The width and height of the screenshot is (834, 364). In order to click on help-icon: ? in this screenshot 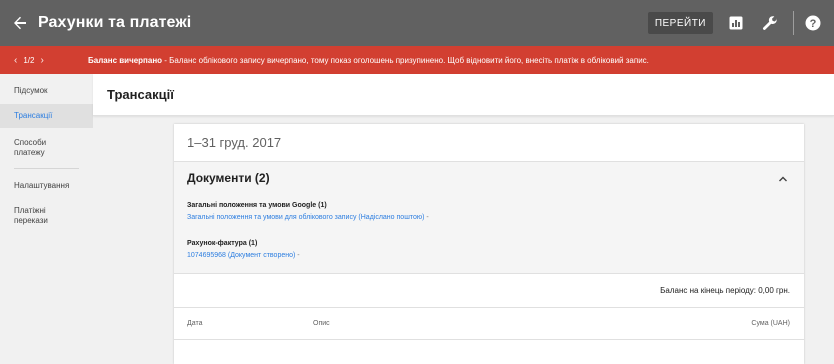, I will do `click(813, 23)`.